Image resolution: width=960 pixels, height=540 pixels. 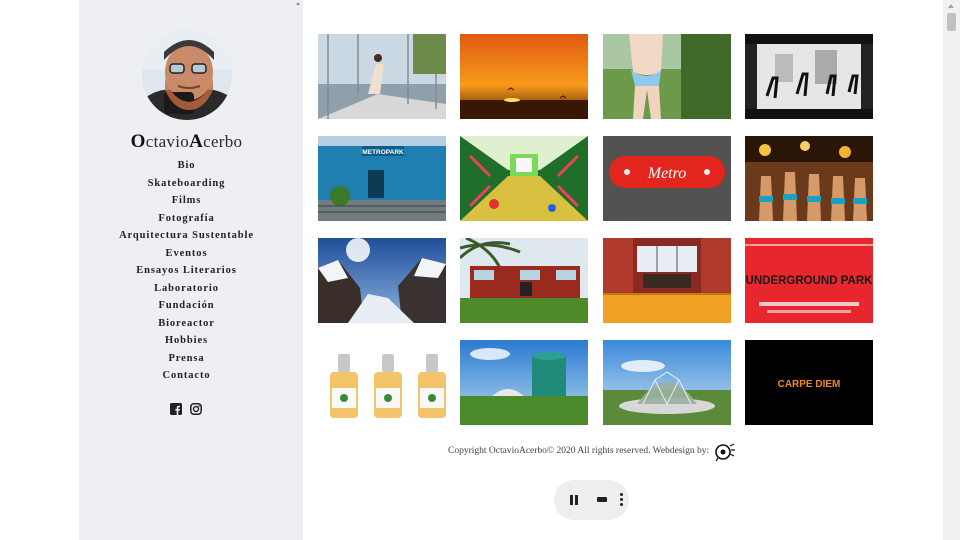 I want to click on nav-fundacion: Fundación, so click(x=186, y=306).